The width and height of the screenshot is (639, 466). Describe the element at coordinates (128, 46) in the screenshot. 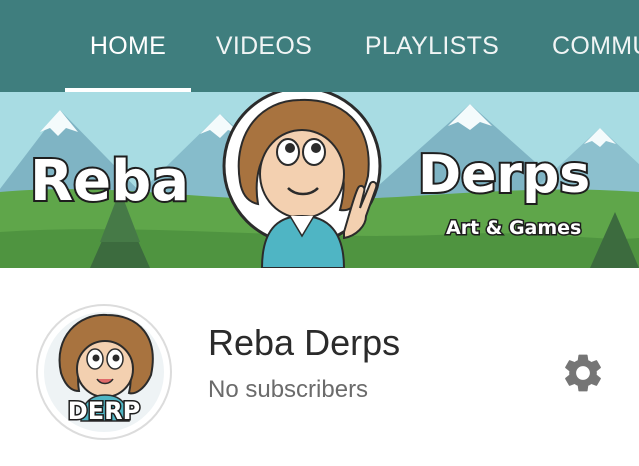

I see `tab-home: HOME` at that location.